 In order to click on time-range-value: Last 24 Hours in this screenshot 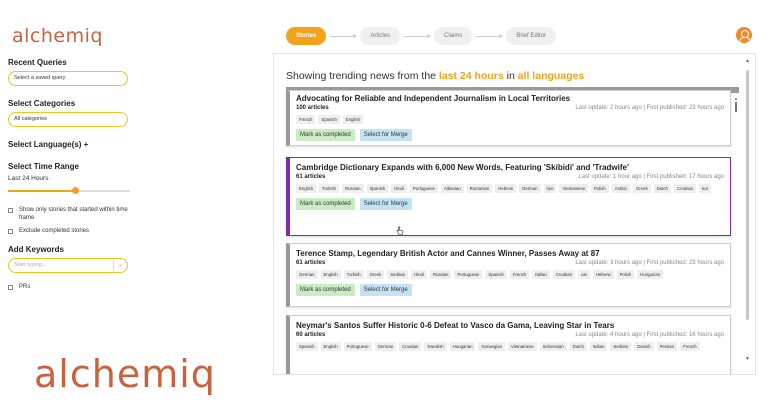, I will do `click(28, 178)`.